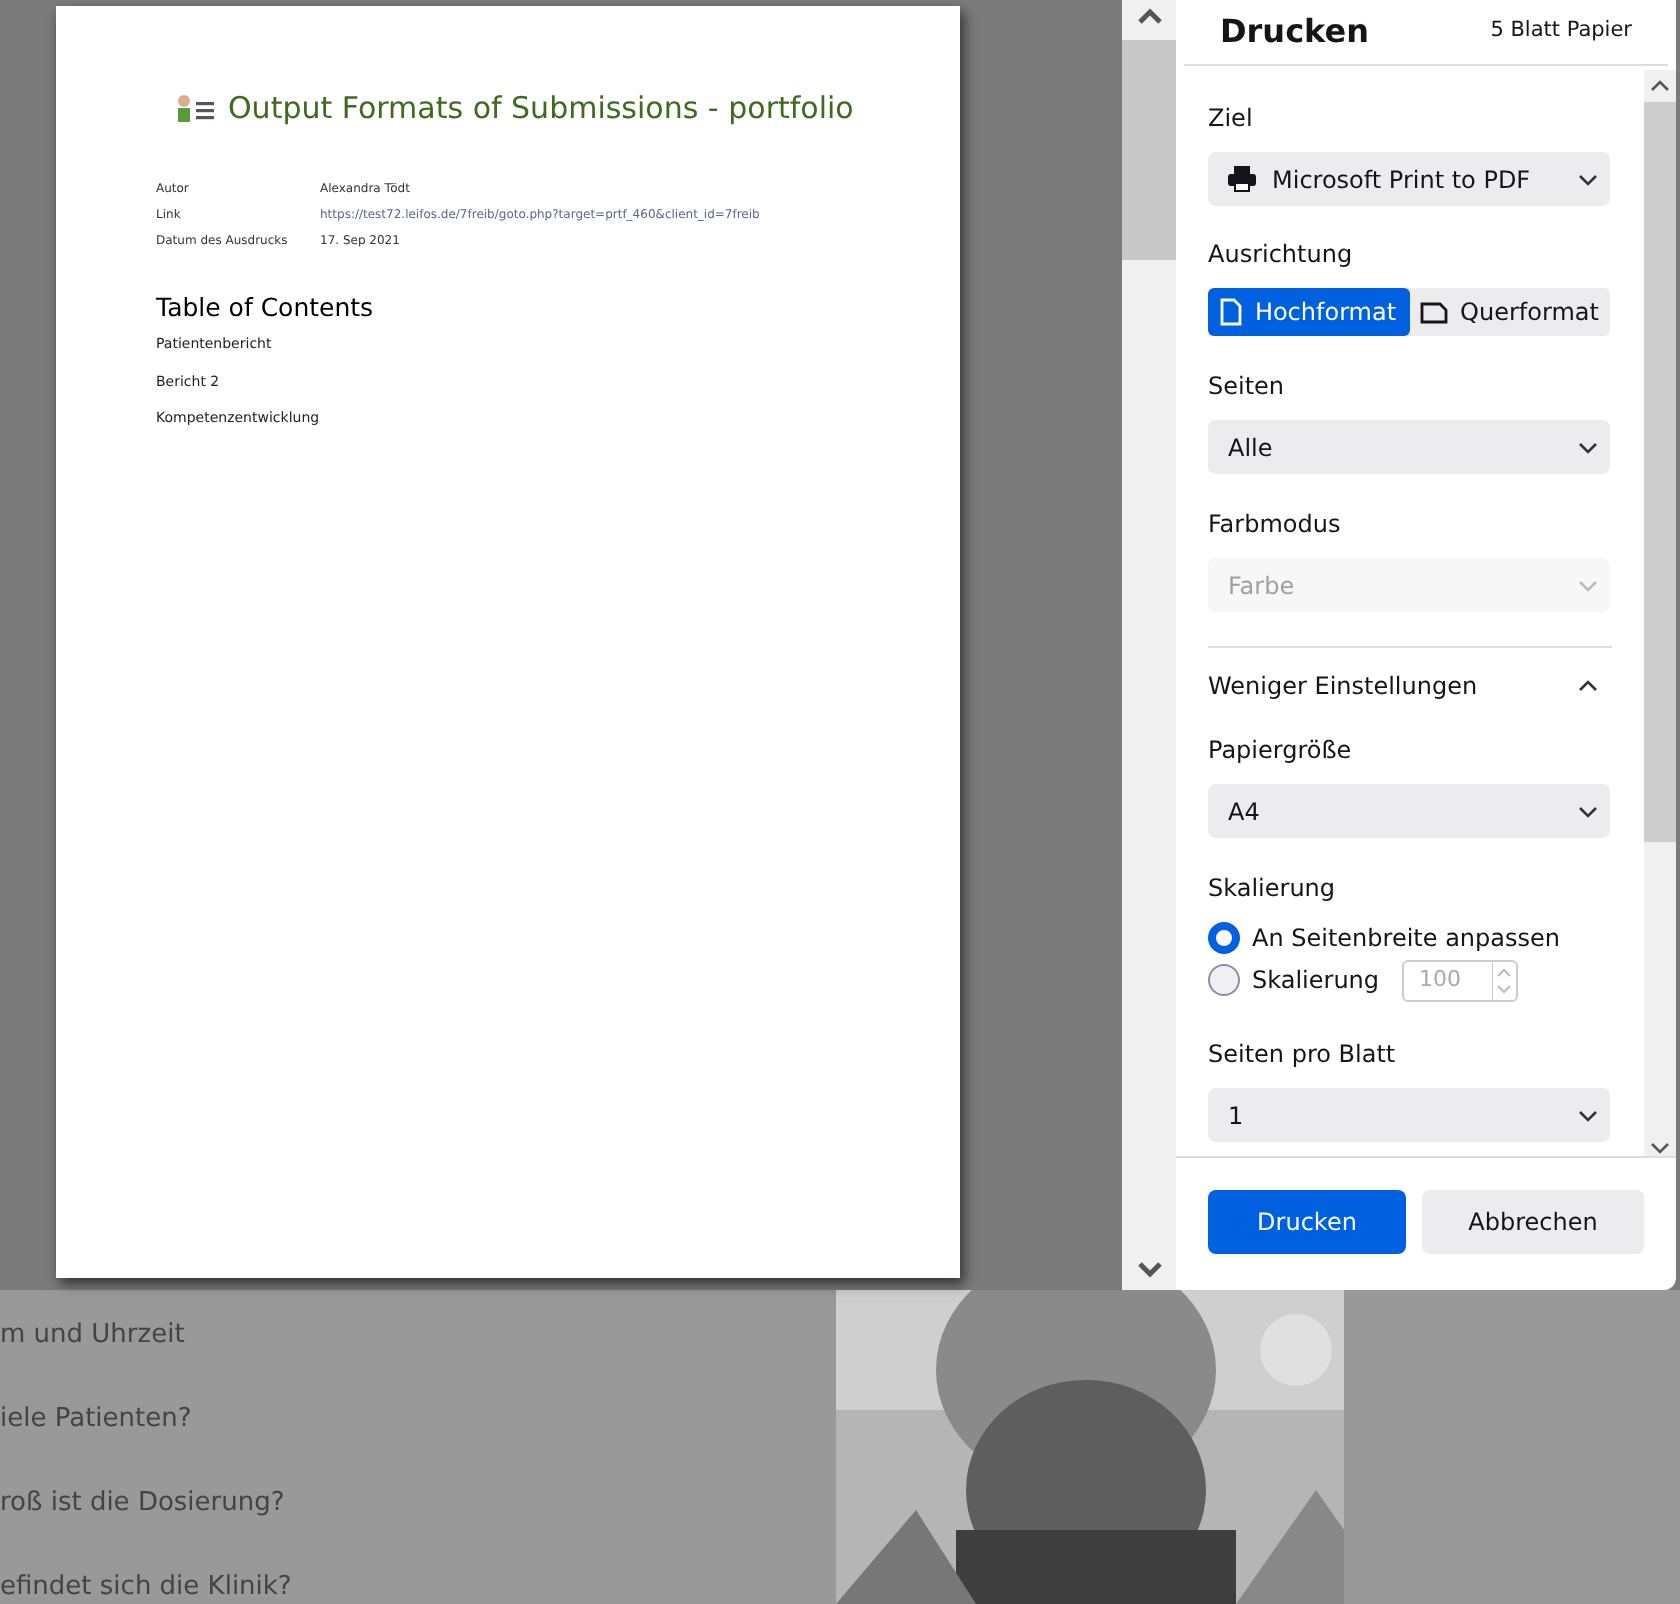 Image resolution: width=1680 pixels, height=1604 pixels. Describe the element at coordinates (1308, 312) in the screenshot. I see `orientation-tab: Hochformat` at that location.